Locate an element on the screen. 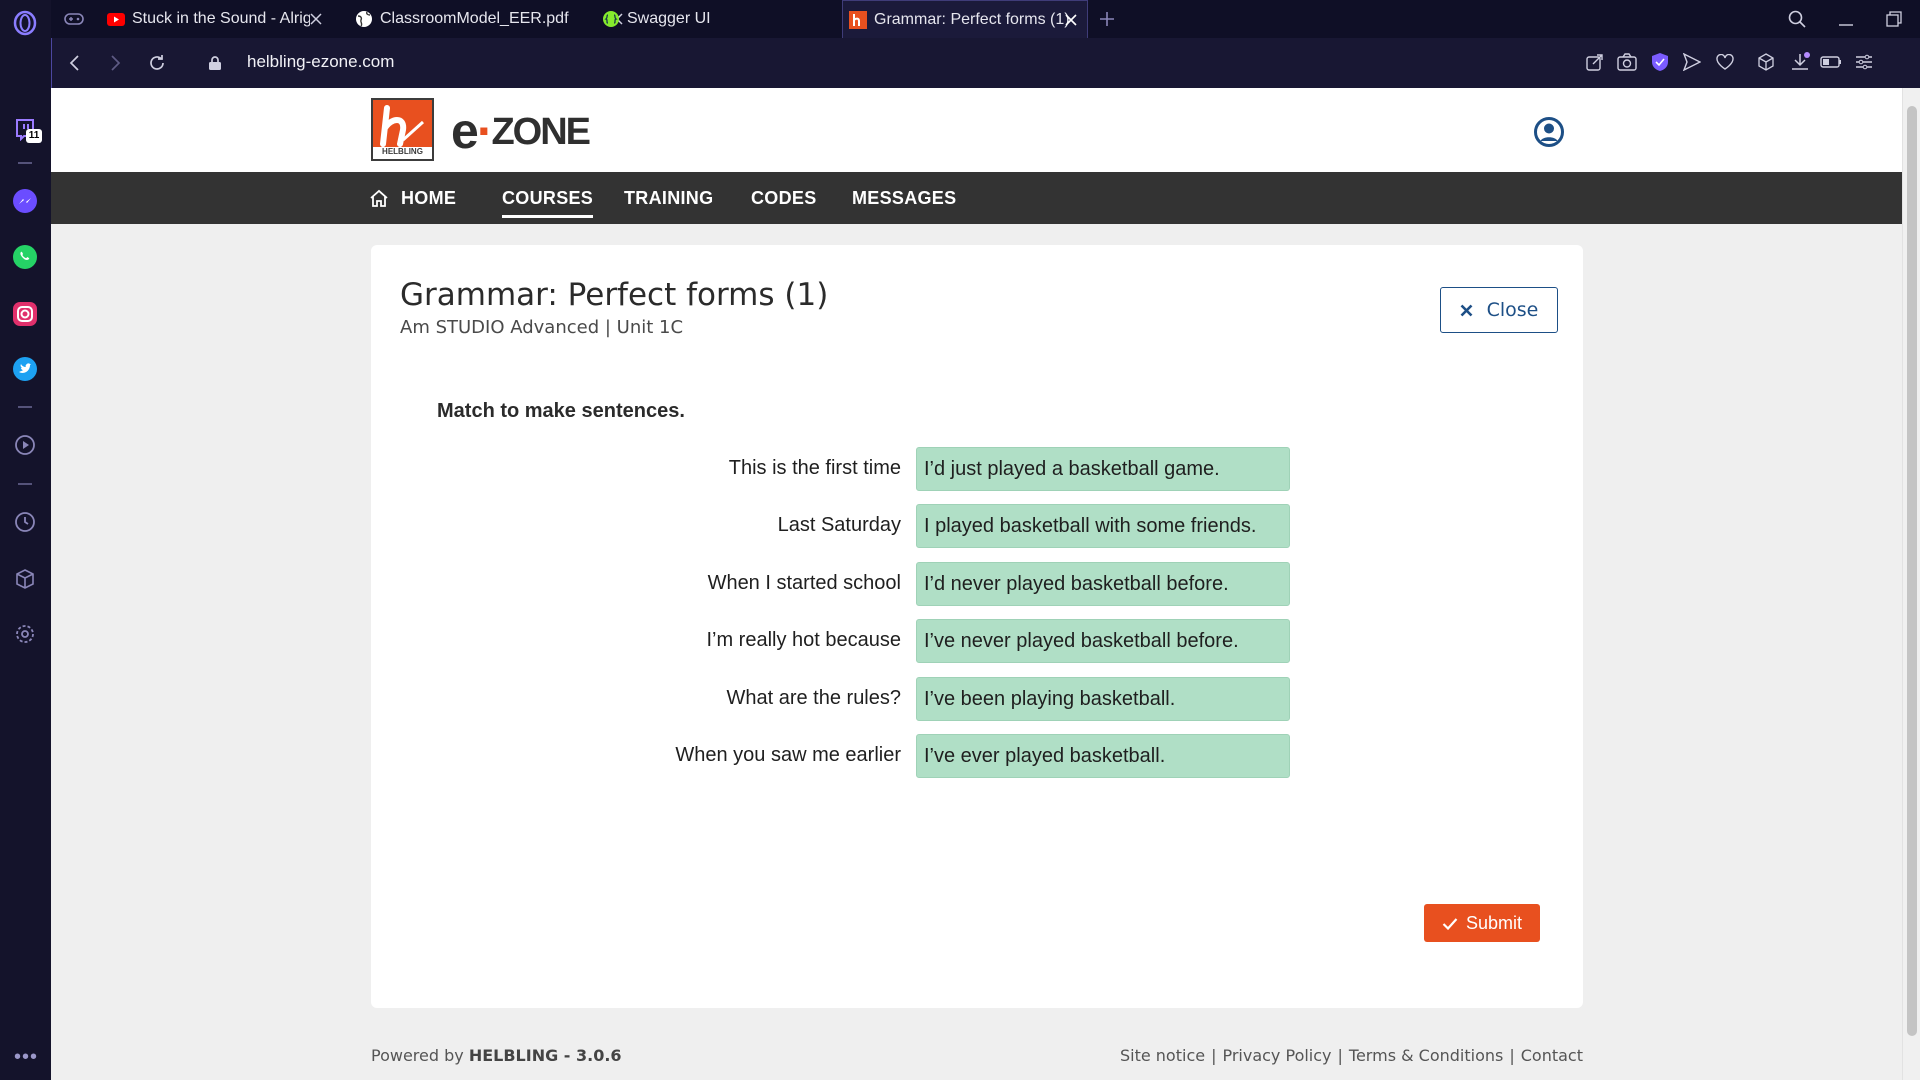 The width and height of the screenshot is (1920, 1080). vpn-shield-icon is located at coordinates (1660, 62).